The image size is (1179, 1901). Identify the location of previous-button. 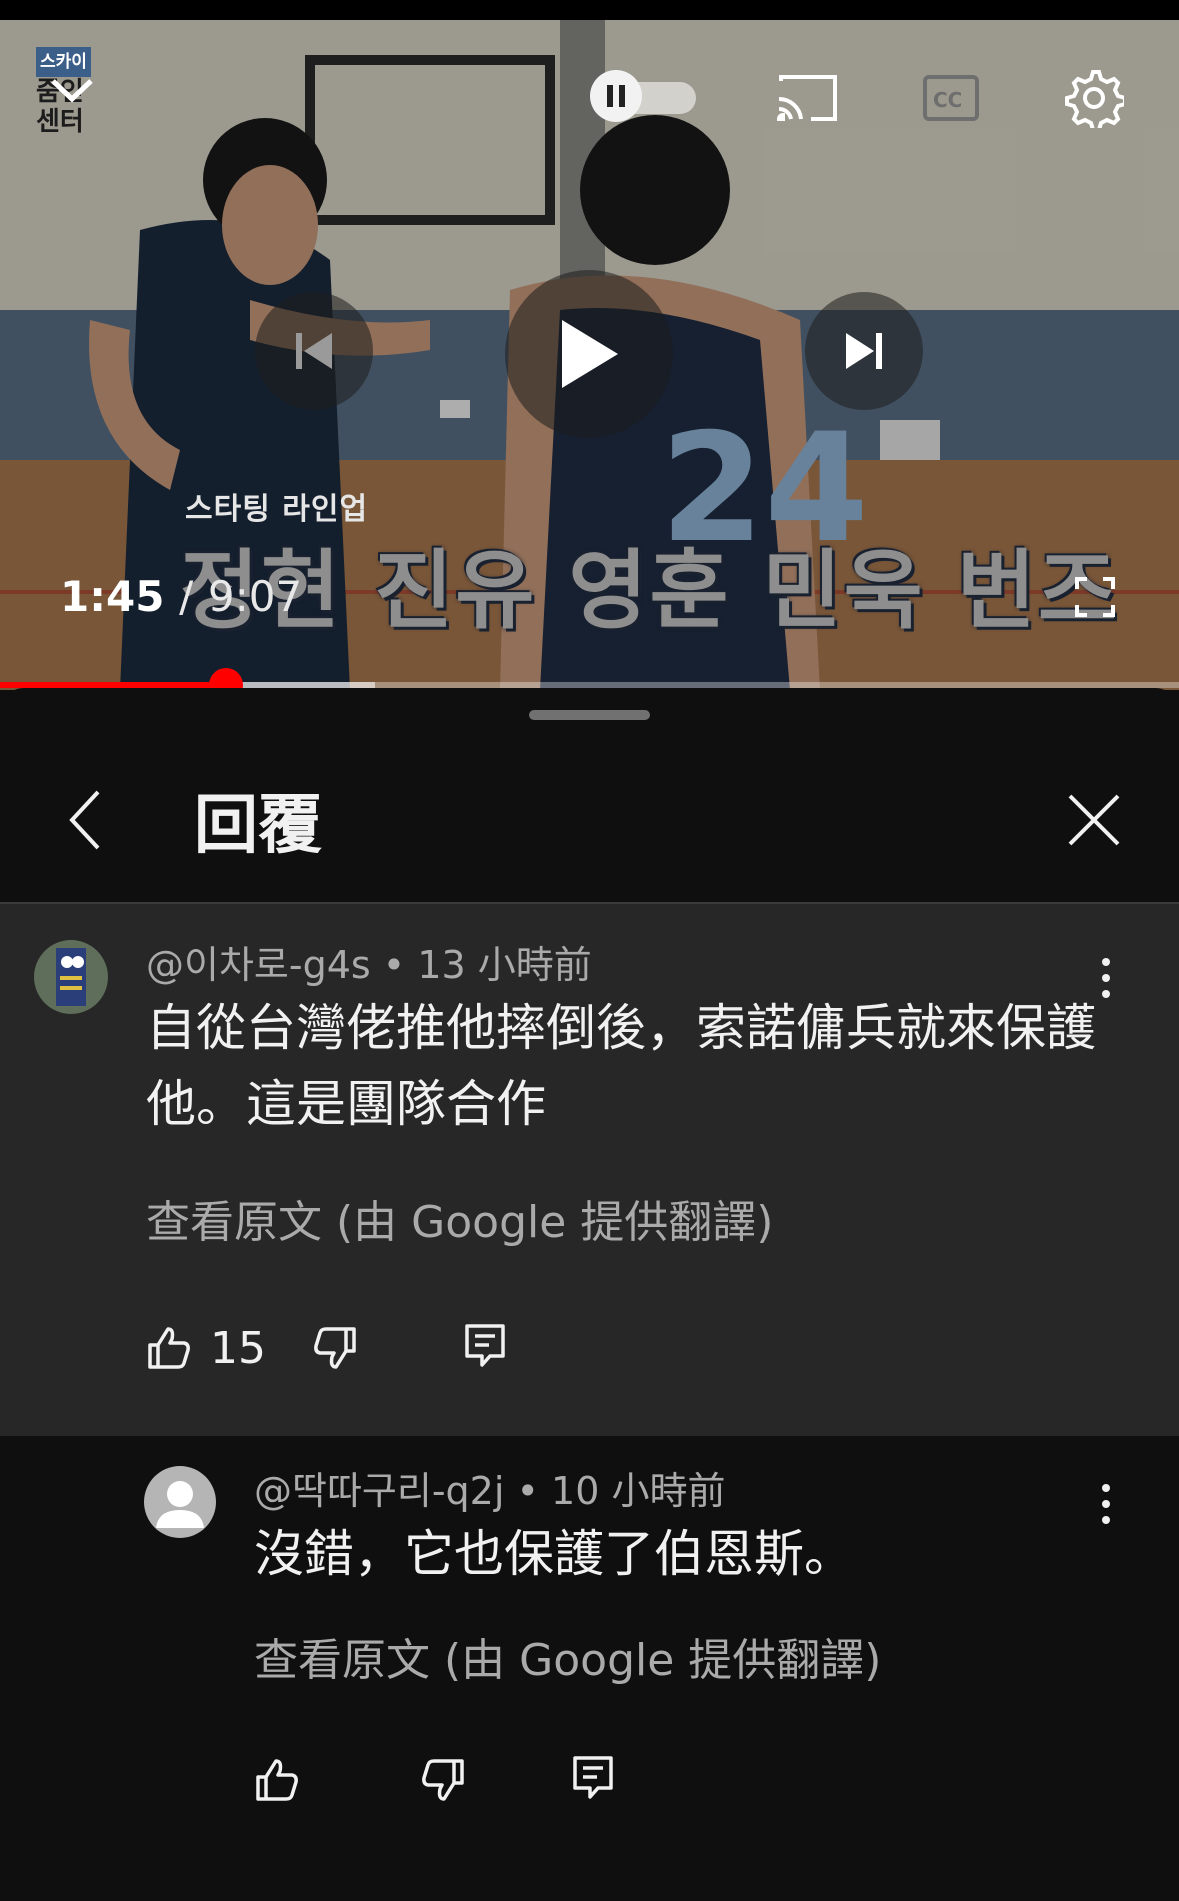
(314, 351).